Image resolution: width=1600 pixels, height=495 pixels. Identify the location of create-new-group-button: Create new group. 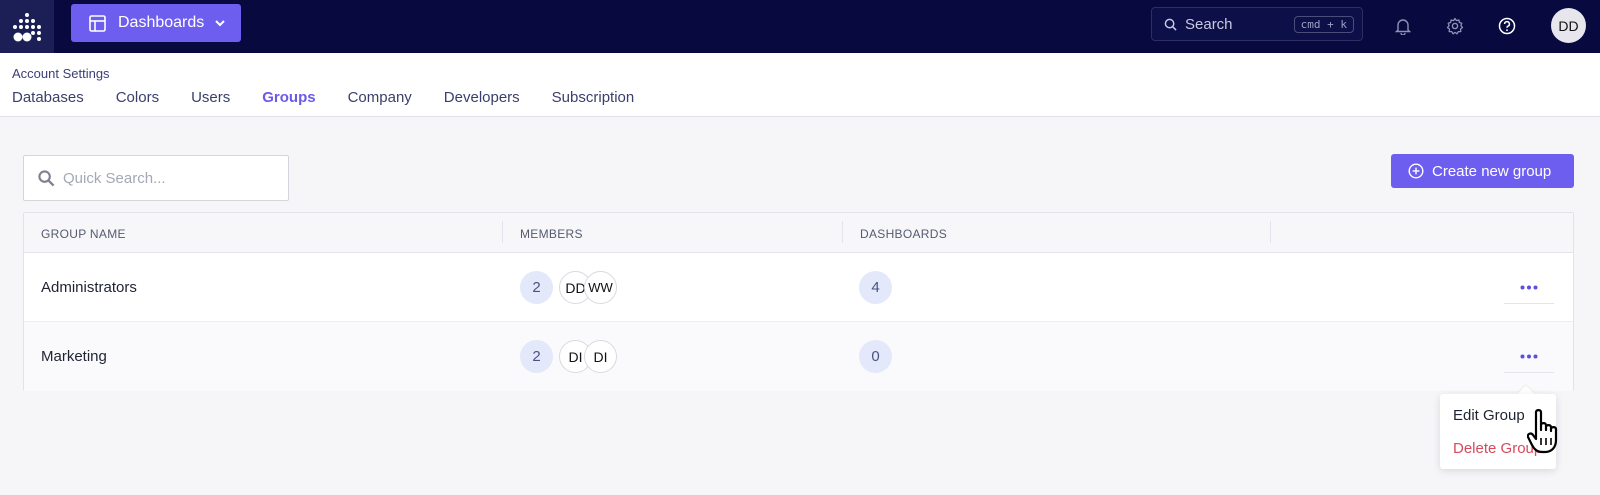
(1482, 171).